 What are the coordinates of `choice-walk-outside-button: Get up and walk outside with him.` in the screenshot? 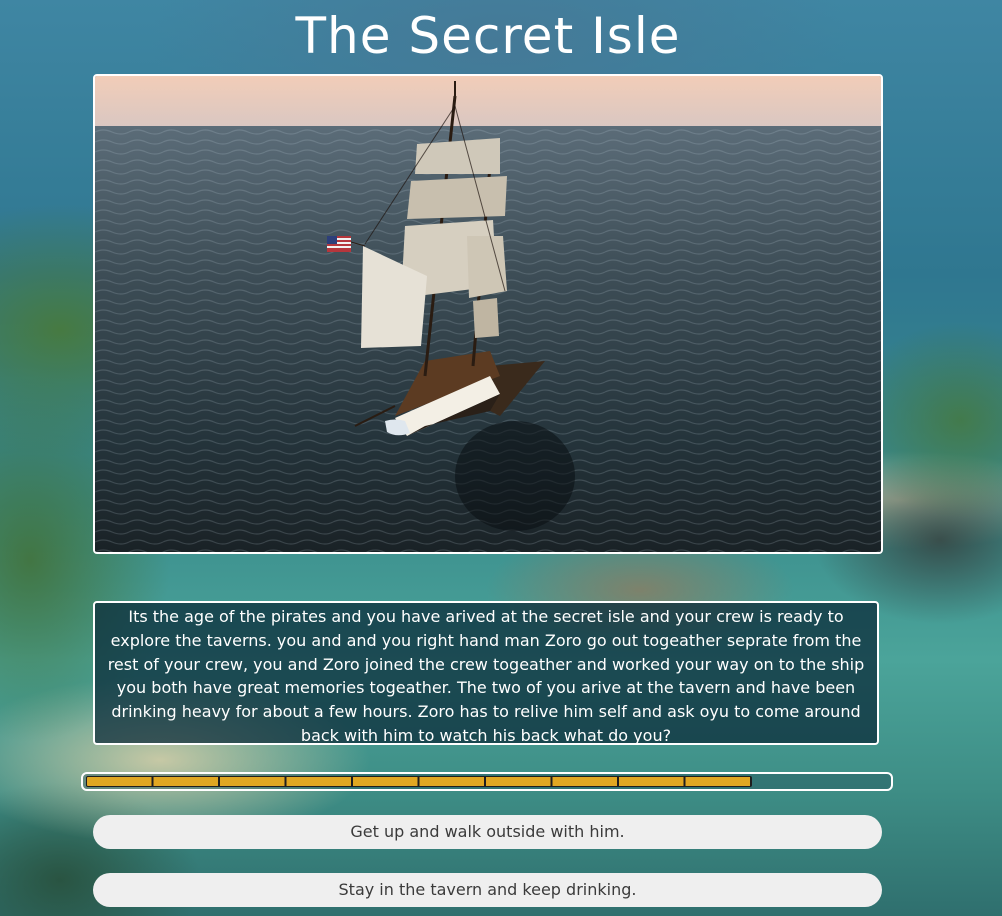 It's located at (487, 832).